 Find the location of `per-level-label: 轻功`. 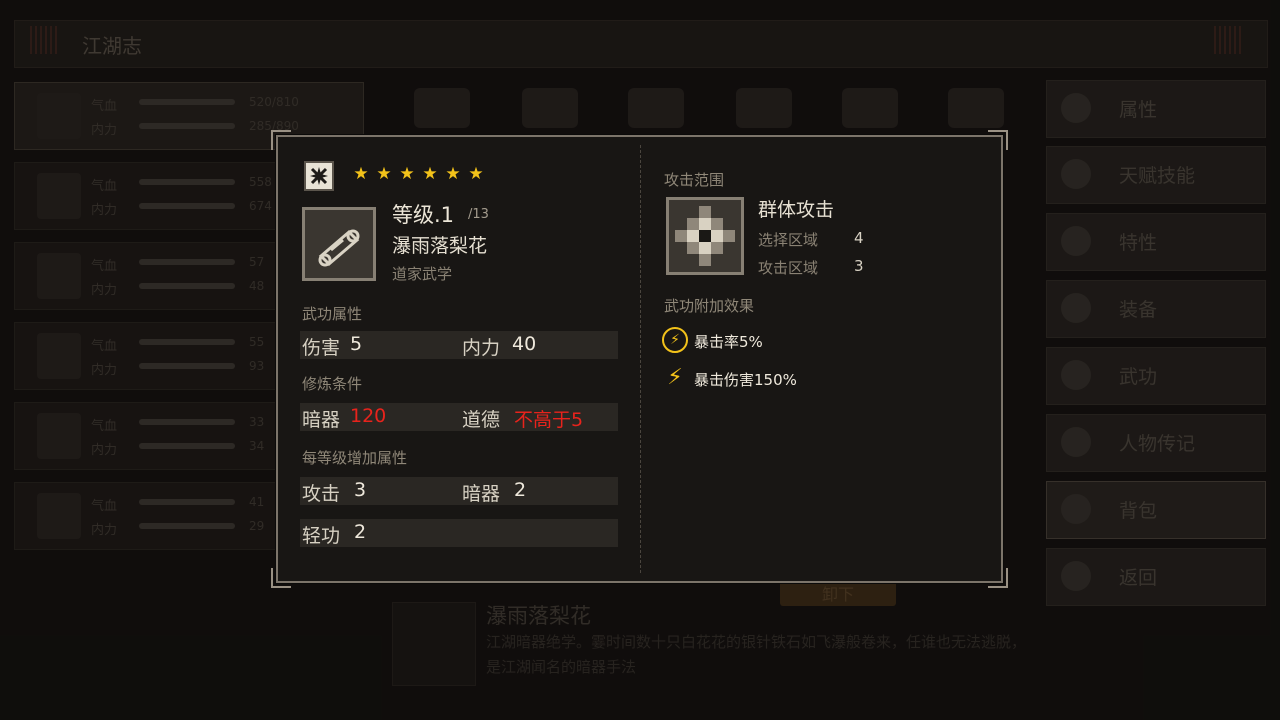

per-level-label: 轻功 is located at coordinates (321, 536).